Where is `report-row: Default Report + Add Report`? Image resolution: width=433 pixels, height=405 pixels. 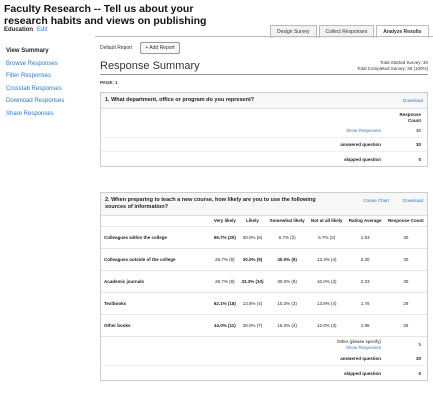
report-row: Default Report + Add Report is located at coordinates (264, 48).